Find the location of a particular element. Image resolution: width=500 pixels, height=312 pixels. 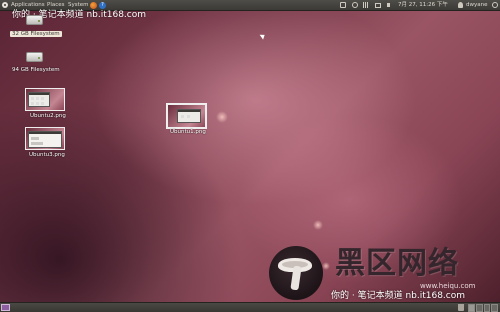

network-icon is located at coordinates (355, 5).